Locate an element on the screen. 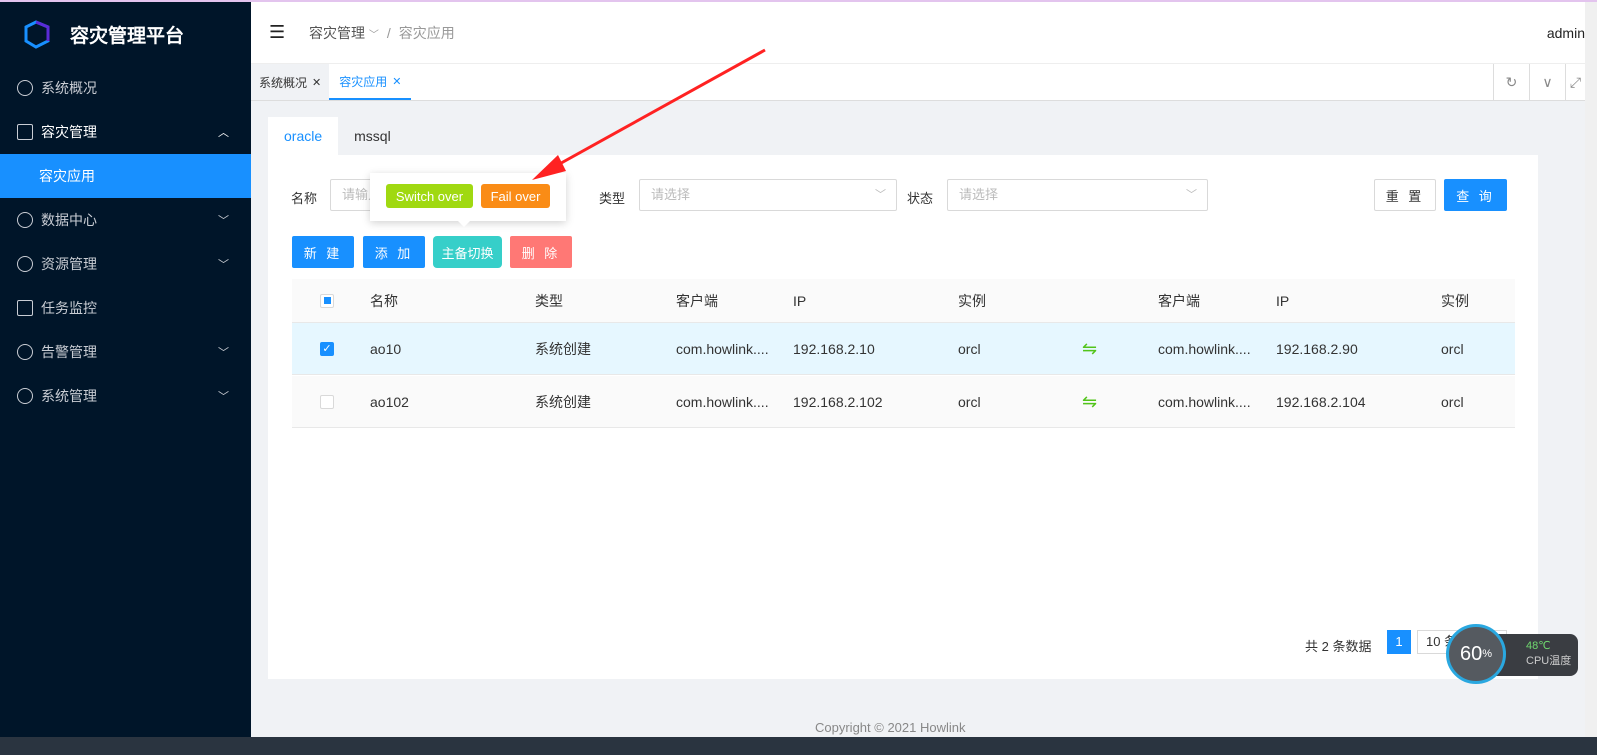 The image size is (1597, 755). col-client: 客户端 is located at coordinates (697, 300).